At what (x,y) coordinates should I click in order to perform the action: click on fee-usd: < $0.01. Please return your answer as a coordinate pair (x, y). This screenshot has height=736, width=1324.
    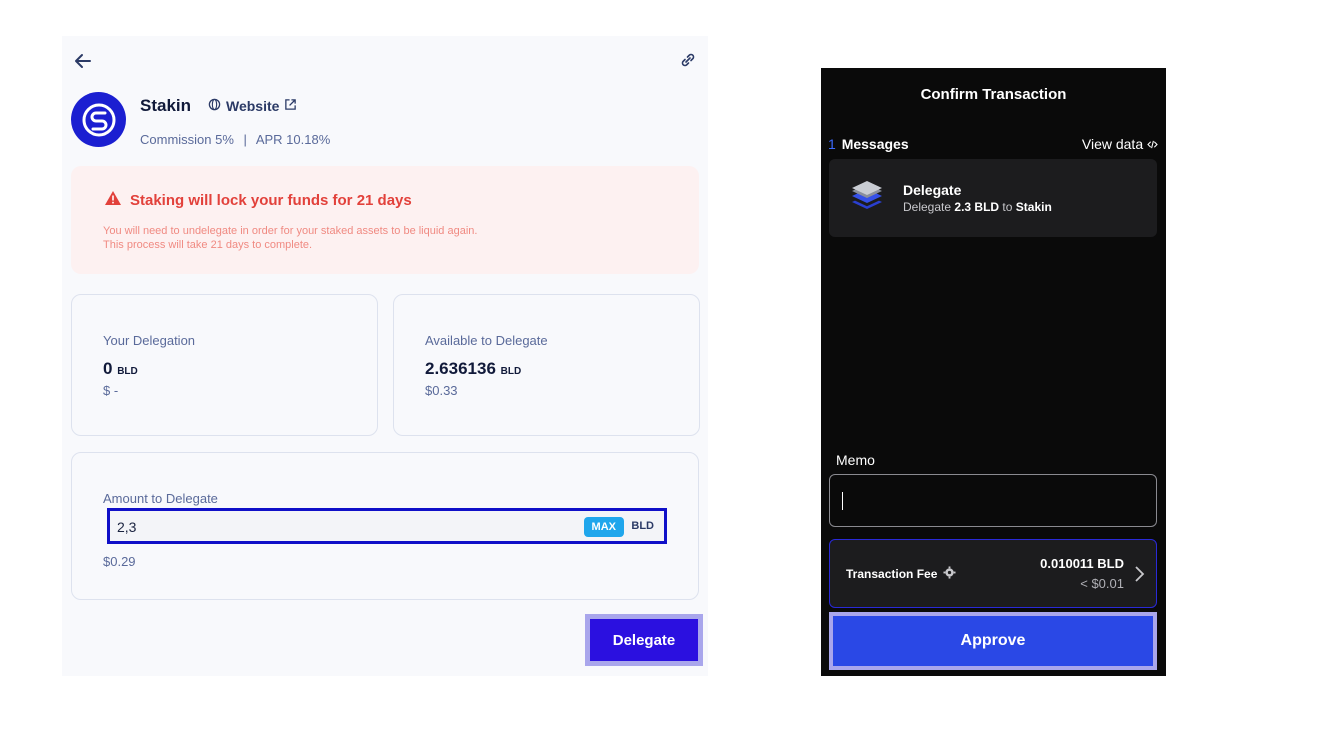
    Looking at the image, I should click on (1102, 583).